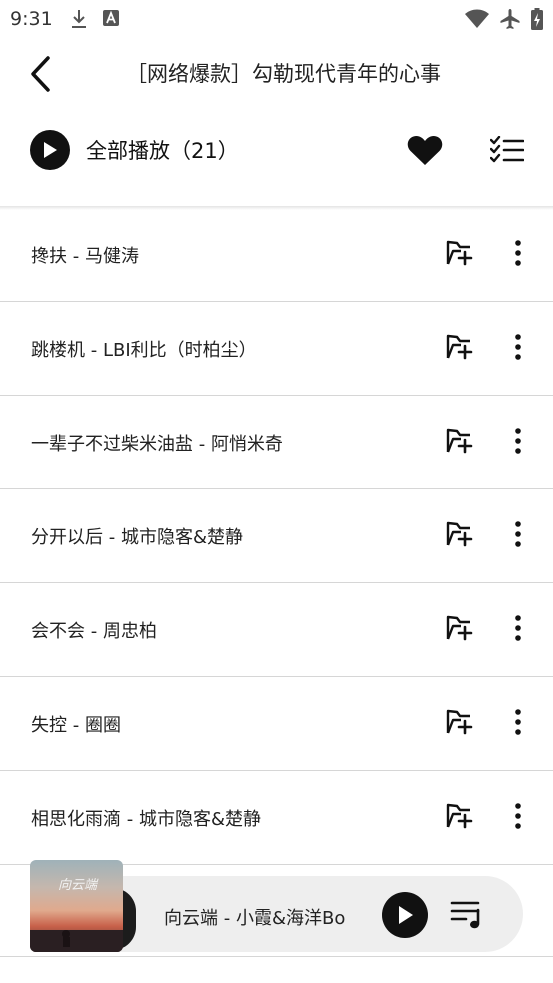 This screenshot has height=983, width=553. Describe the element at coordinates (276, 349) in the screenshot. I see `song-row: 跳楼机 - LBI利比（时柏尘）` at that location.